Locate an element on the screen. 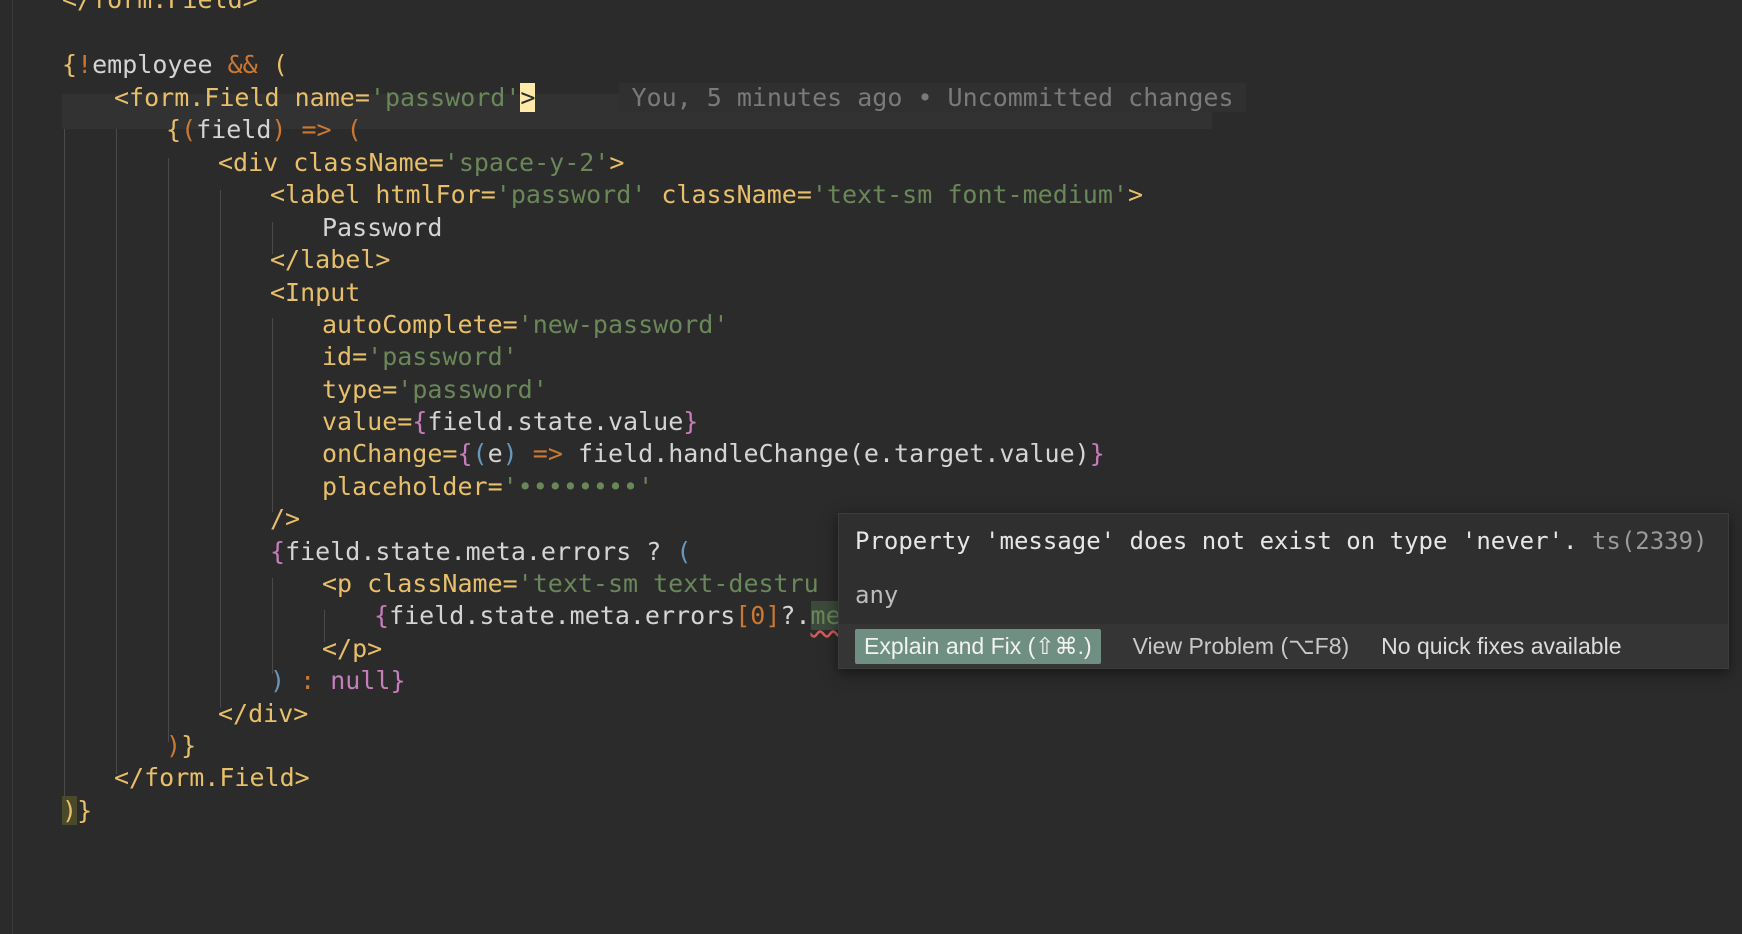 The image size is (1742, 934). code-line: </label> is located at coordinates (330, 260).